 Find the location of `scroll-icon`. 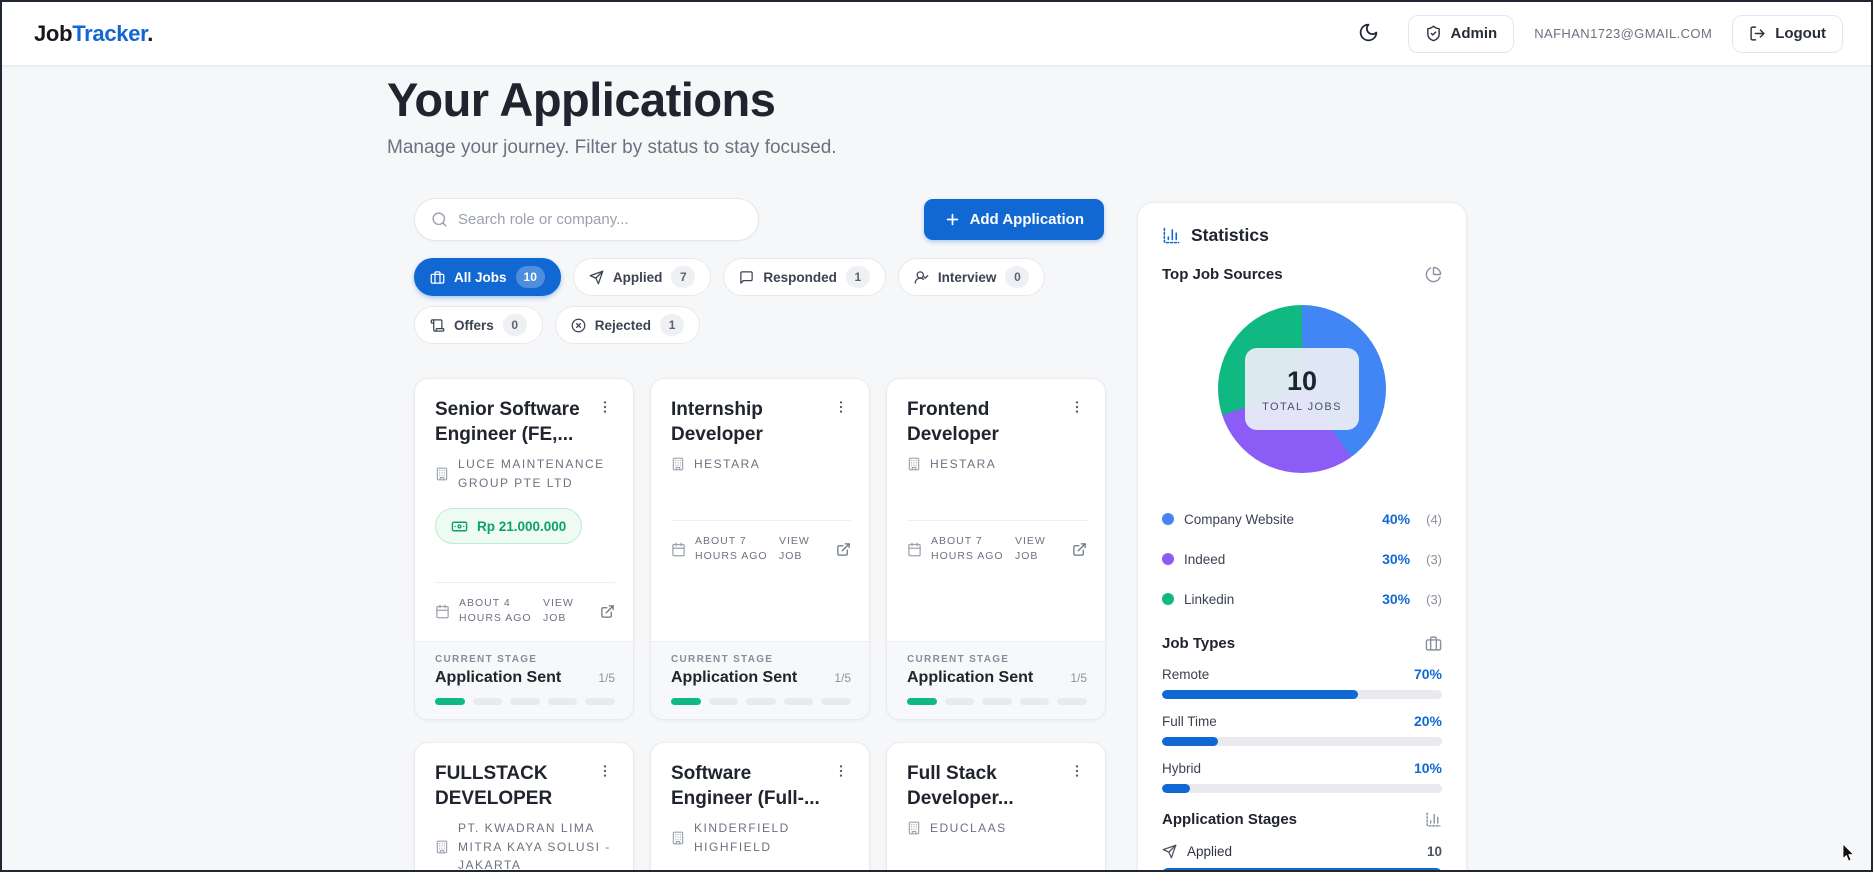

scroll-icon is located at coordinates (437, 325).